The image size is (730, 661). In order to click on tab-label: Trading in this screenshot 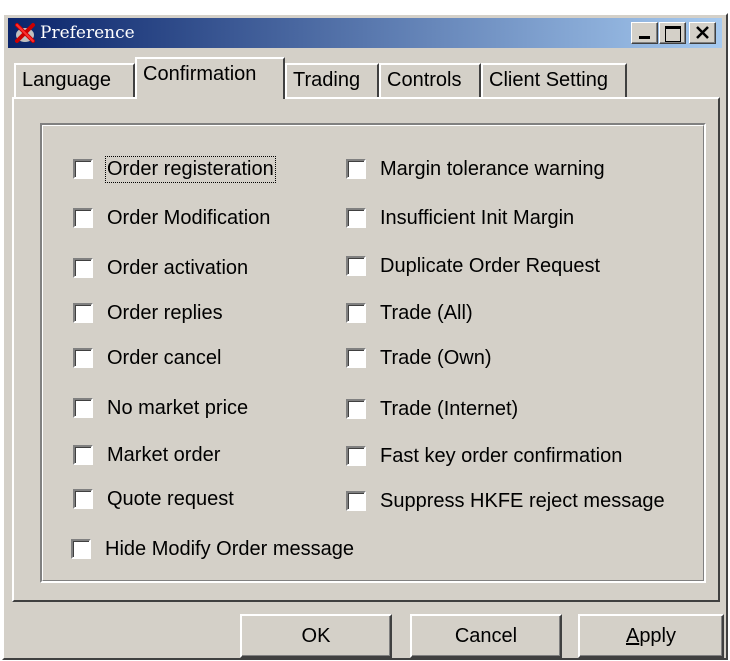, I will do `click(327, 80)`.